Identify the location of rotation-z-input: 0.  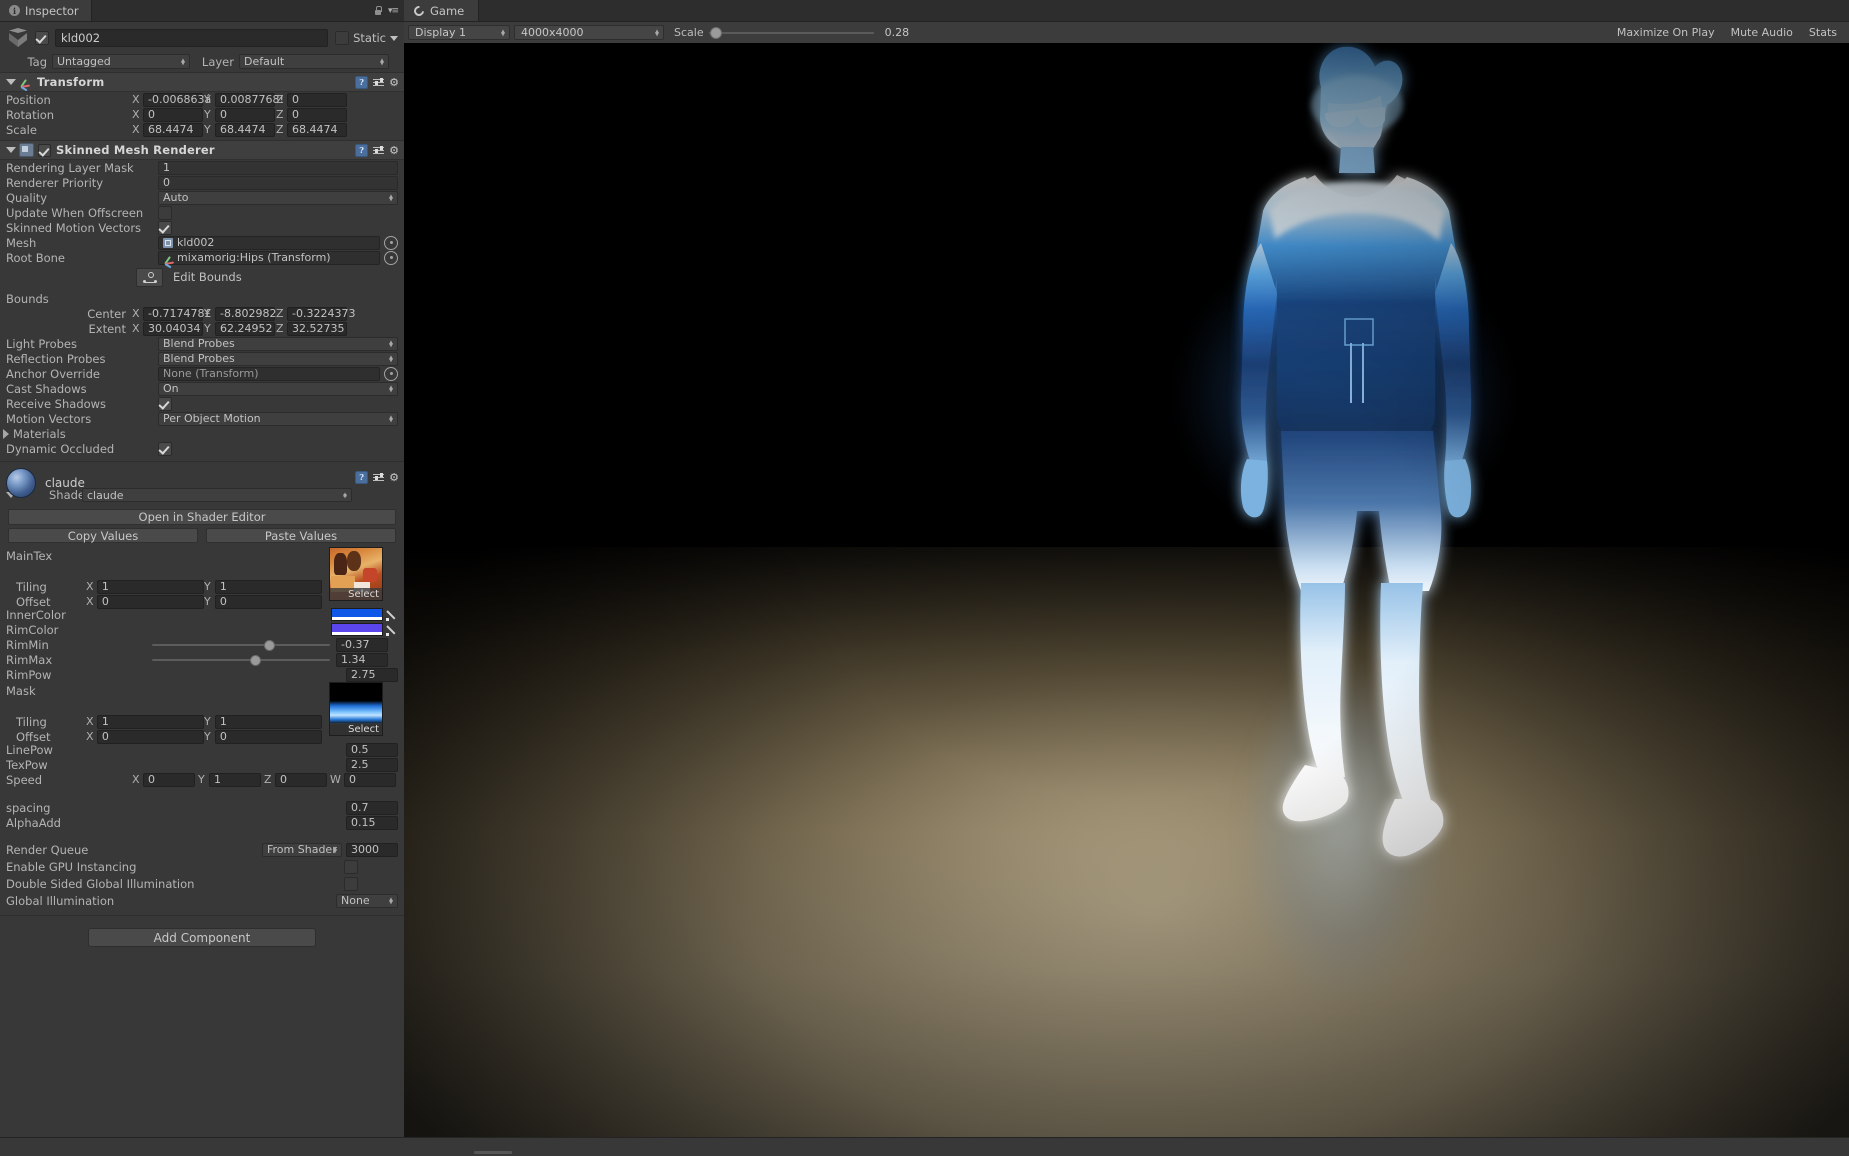
(317, 114).